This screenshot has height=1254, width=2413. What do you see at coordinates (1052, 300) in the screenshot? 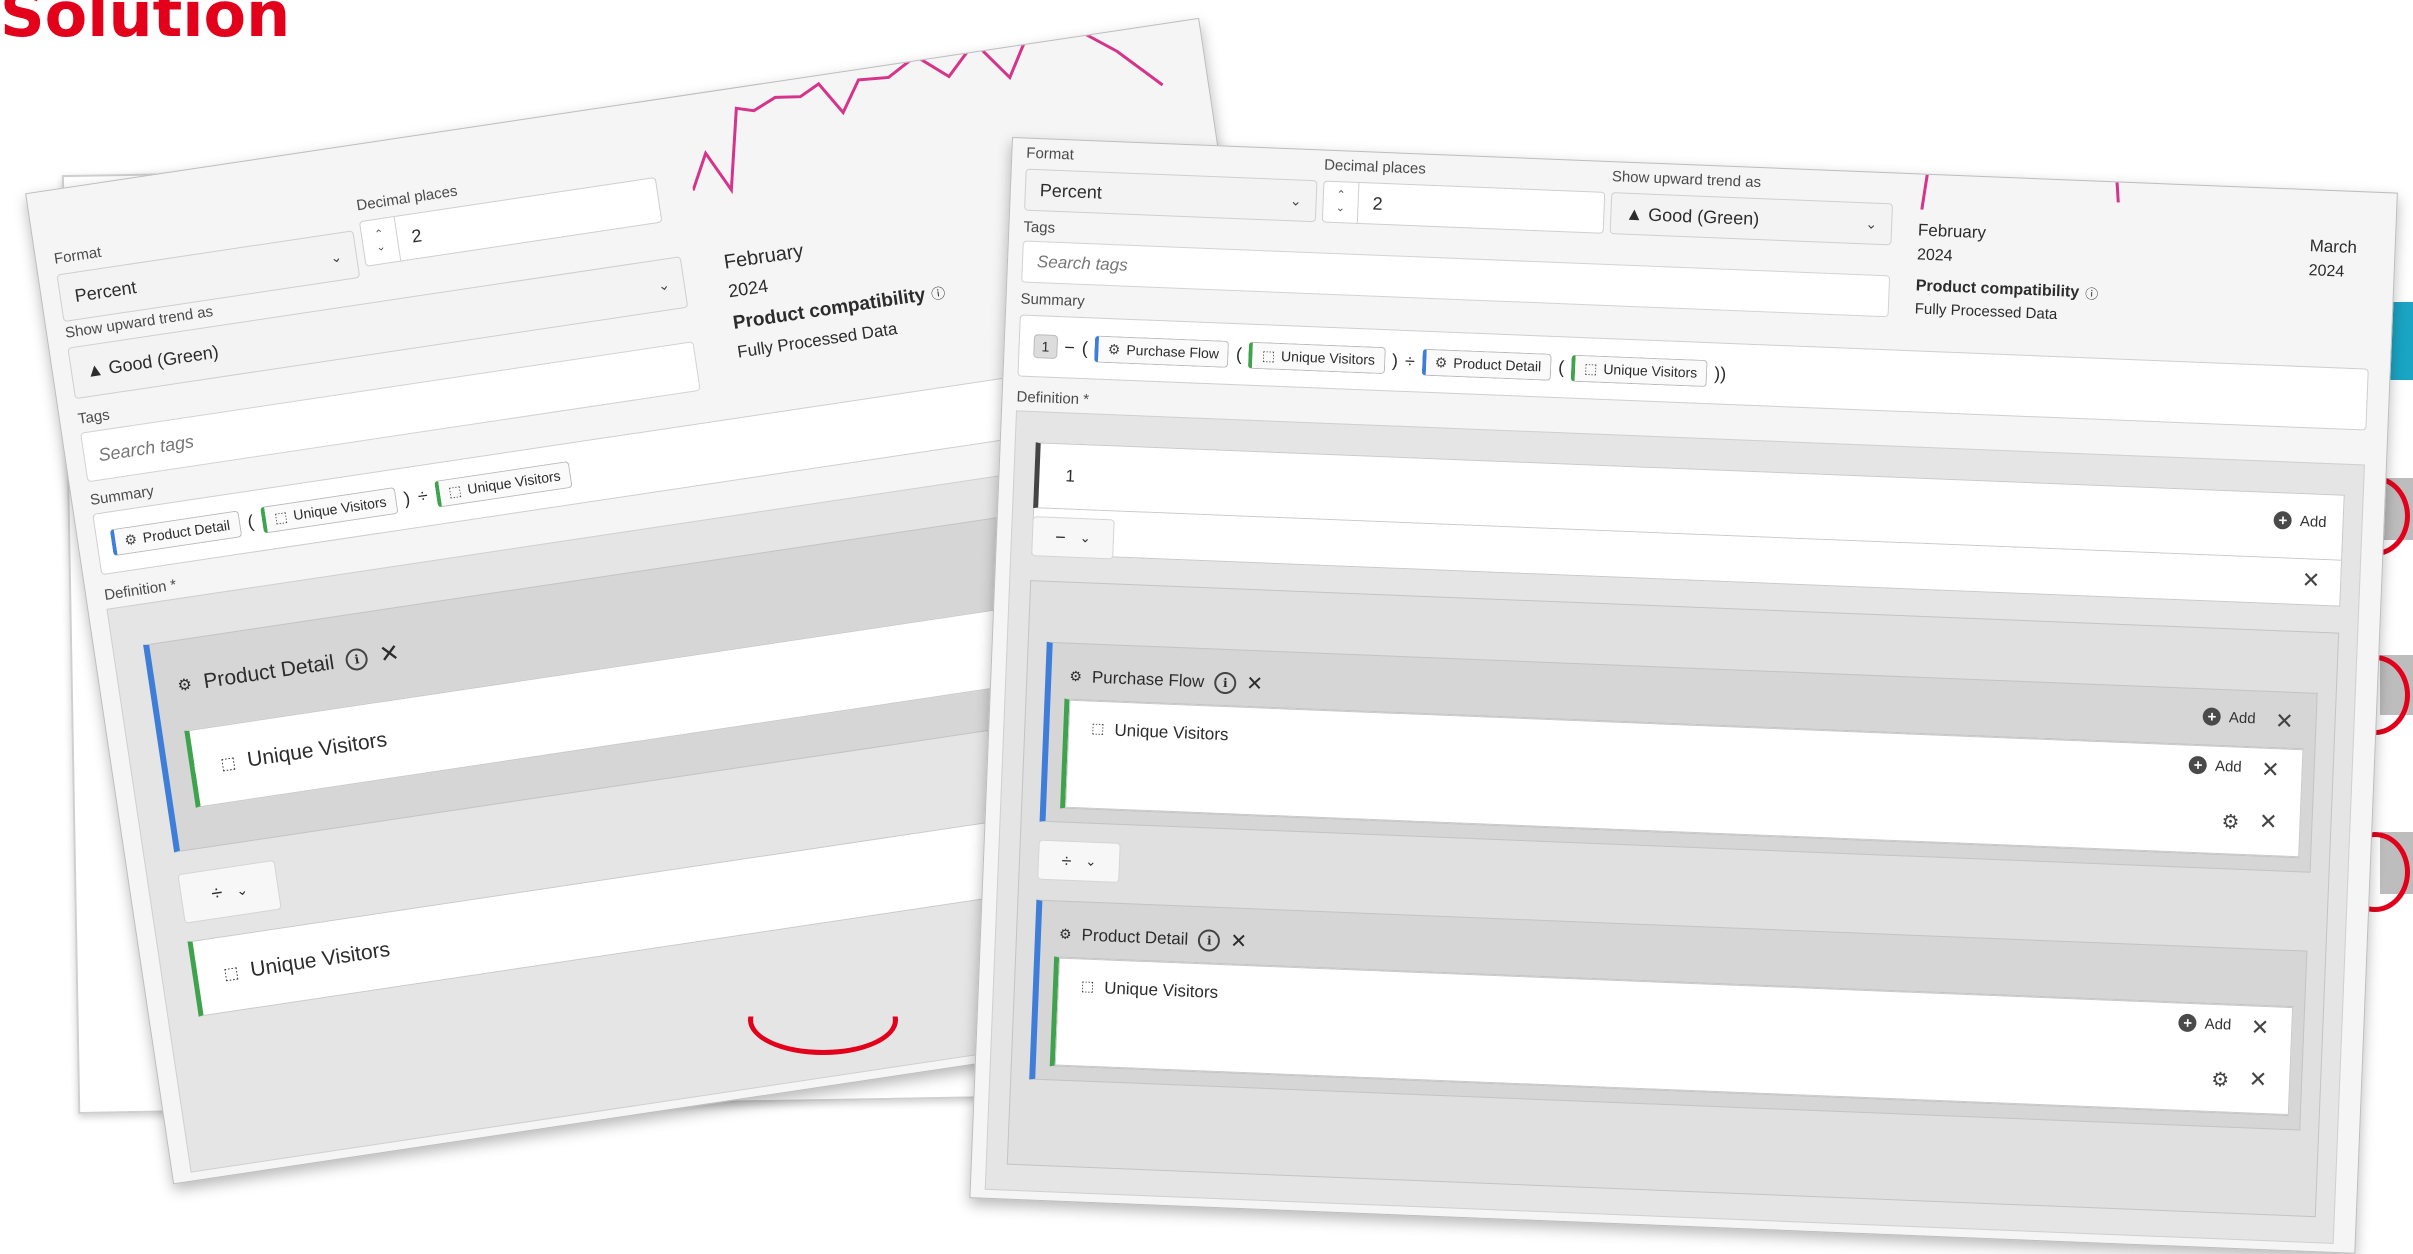
I see `summary-label: Summary` at bounding box center [1052, 300].